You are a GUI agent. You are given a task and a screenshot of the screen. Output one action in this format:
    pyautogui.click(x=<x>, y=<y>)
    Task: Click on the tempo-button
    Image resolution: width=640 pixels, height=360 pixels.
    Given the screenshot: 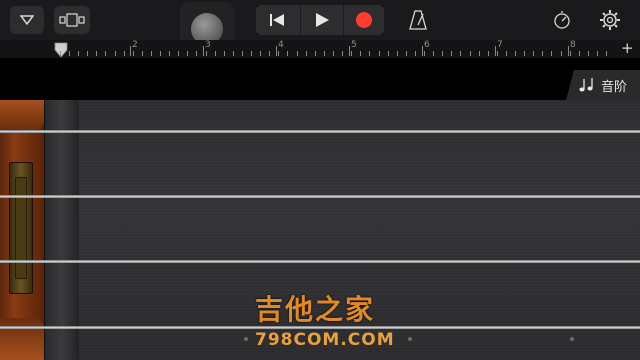 What is the action you would take?
    pyautogui.click(x=562, y=20)
    